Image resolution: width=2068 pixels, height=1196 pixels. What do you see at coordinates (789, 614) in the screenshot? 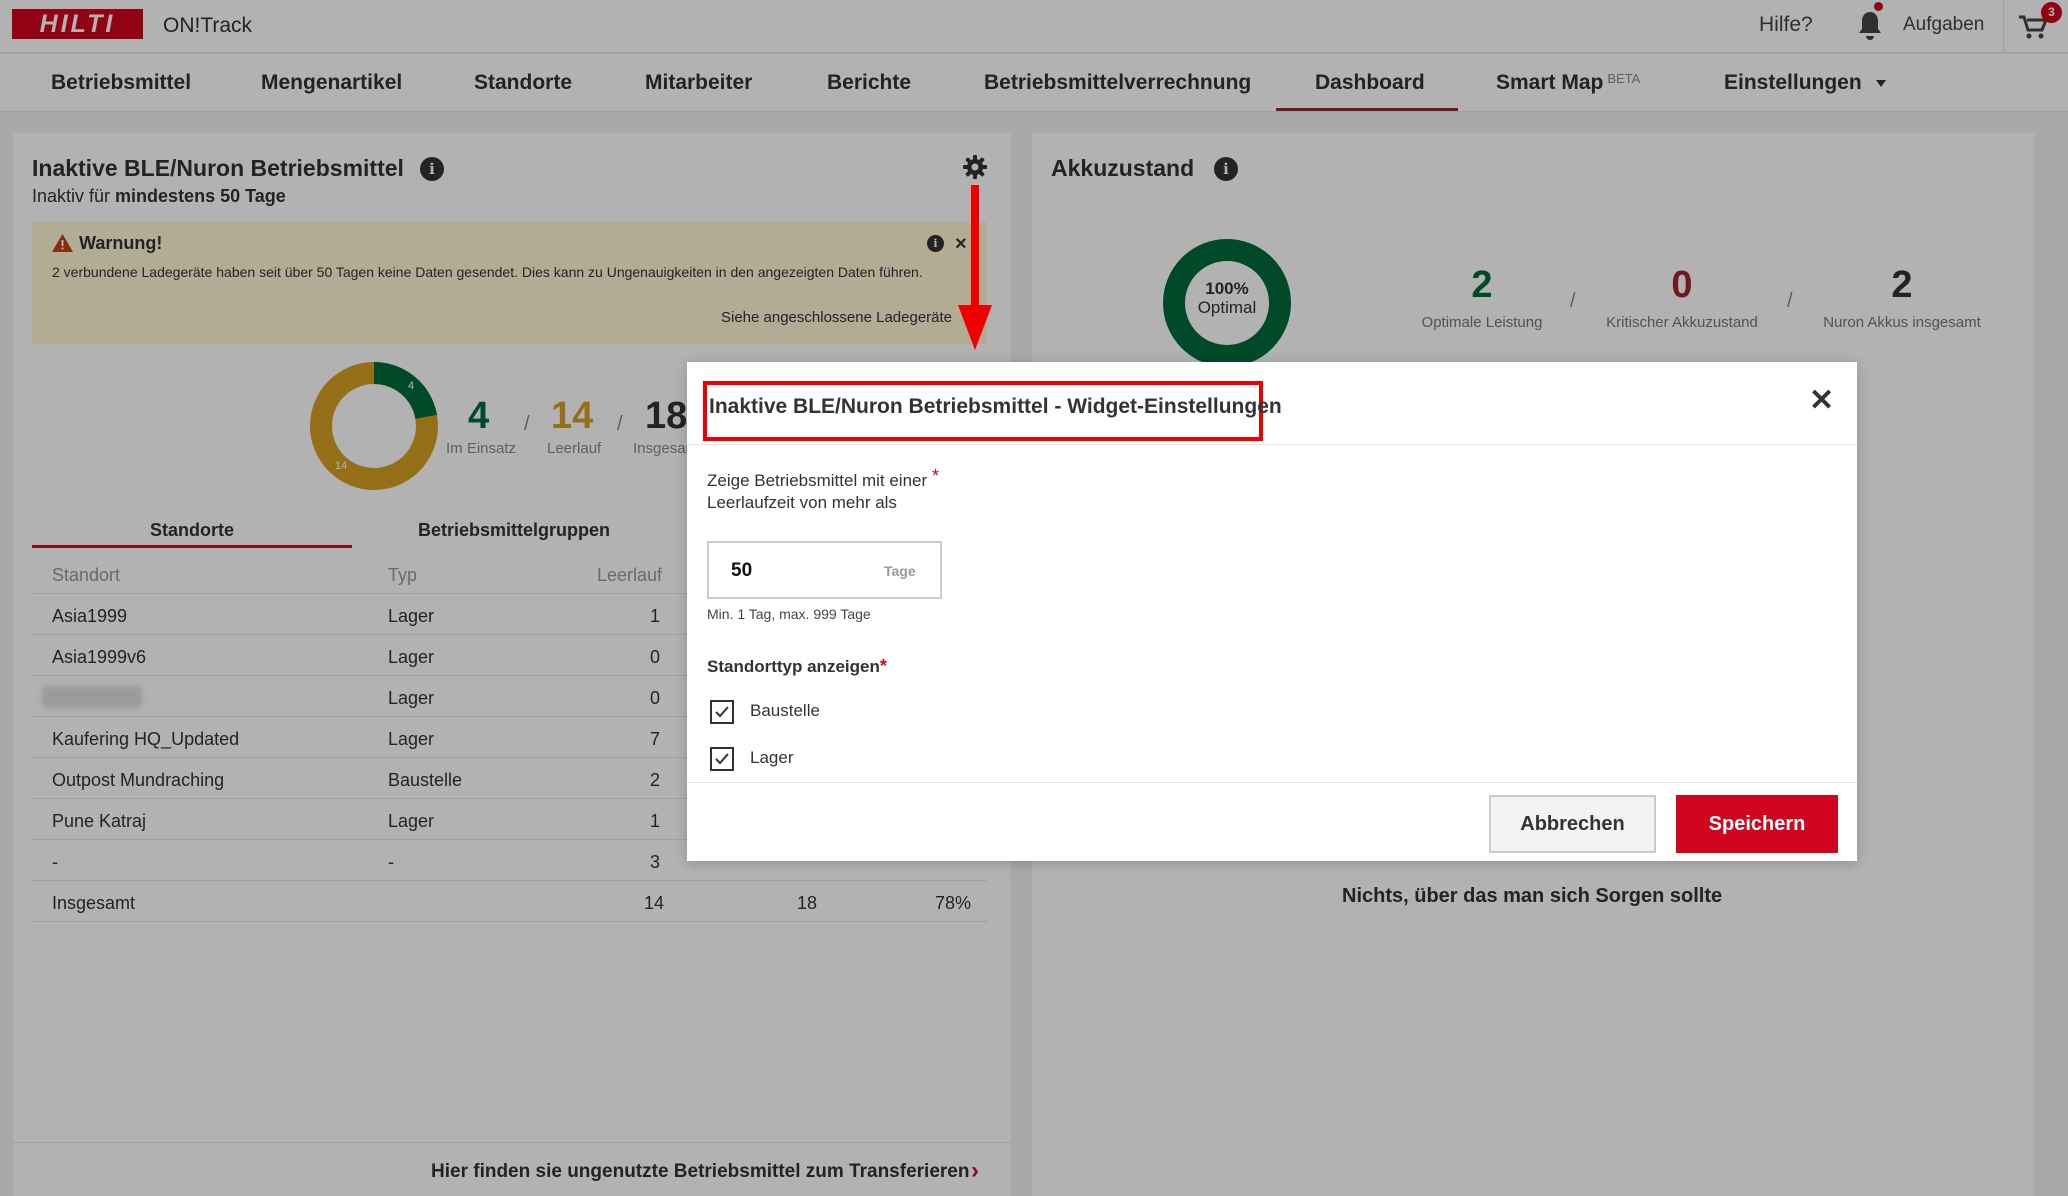
I see `idle-days-hint: Min. 1 Tag, max. 999 Tage` at bounding box center [789, 614].